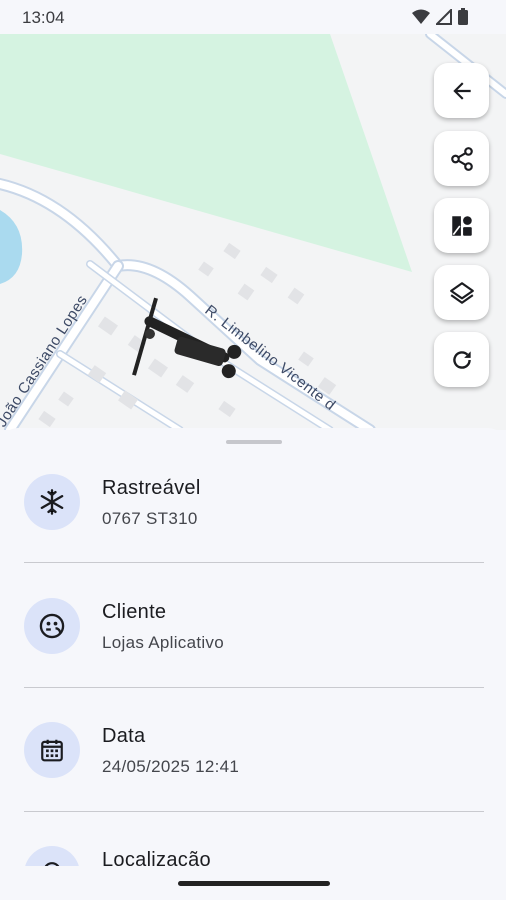 This screenshot has width=506, height=900. I want to click on snowflake-icon, so click(52, 502).